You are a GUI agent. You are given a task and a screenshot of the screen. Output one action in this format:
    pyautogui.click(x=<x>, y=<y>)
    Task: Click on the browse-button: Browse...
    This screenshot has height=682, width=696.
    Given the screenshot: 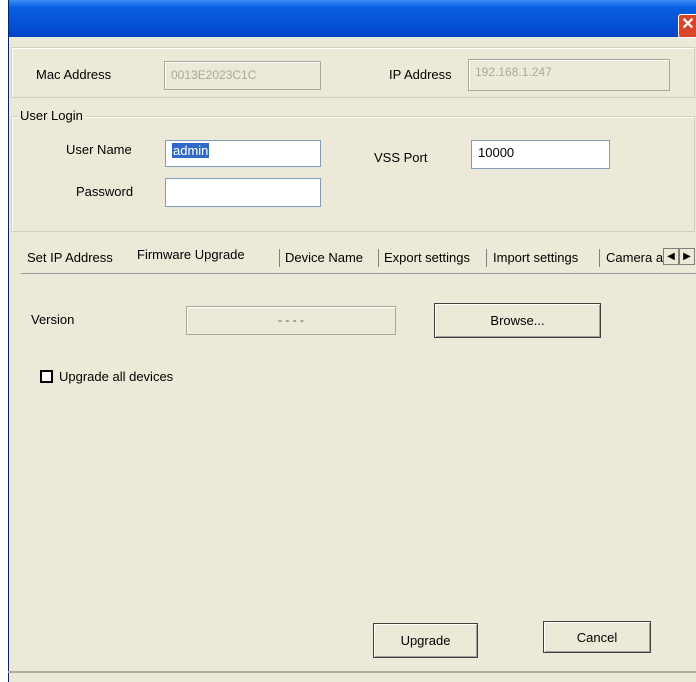 What is the action you would take?
    pyautogui.click(x=517, y=320)
    